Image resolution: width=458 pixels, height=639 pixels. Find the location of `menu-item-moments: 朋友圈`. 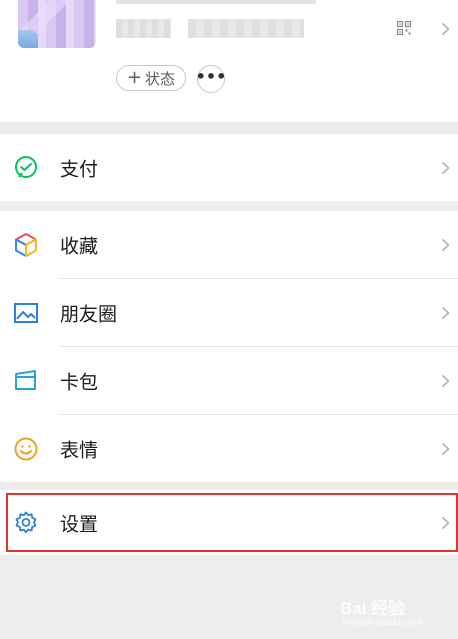

menu-item-moments: 朋友圈 is located at coordinates (229, 312).